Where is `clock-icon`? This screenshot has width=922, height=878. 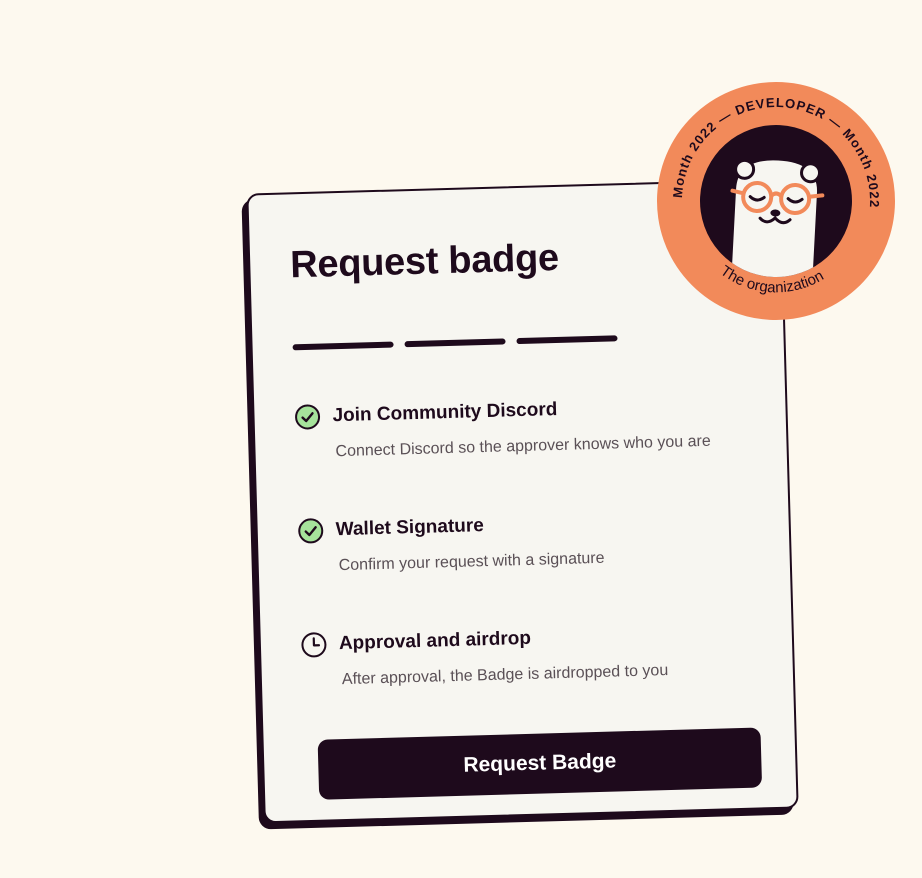
clock-icon is located at coordinates (314, 645).